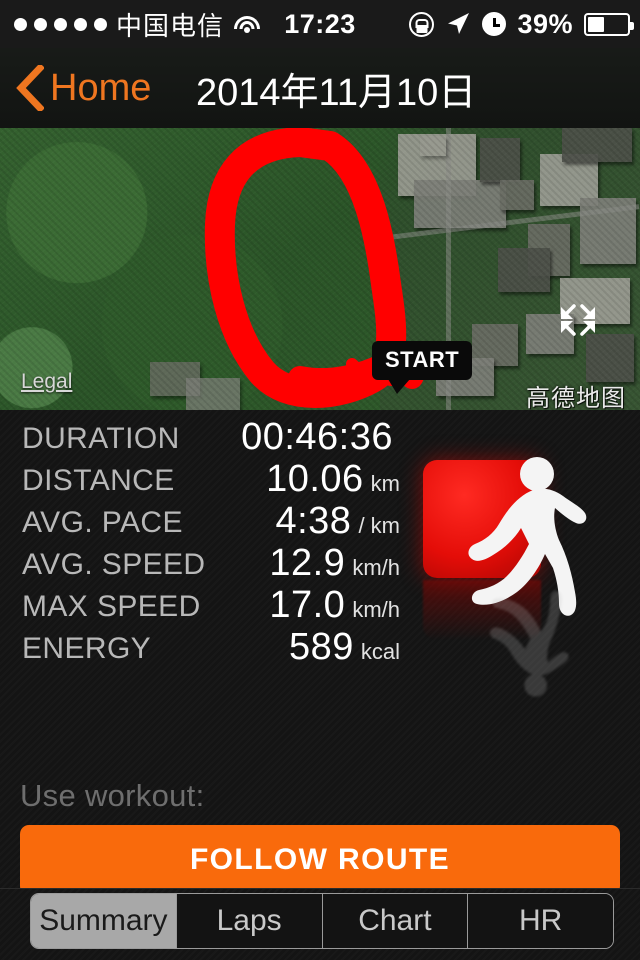 The image size is (640, 960). Describe the element at coordinates (114, 564) in the screenshot. I see `stat-label: AVG. SPEED` at that location.